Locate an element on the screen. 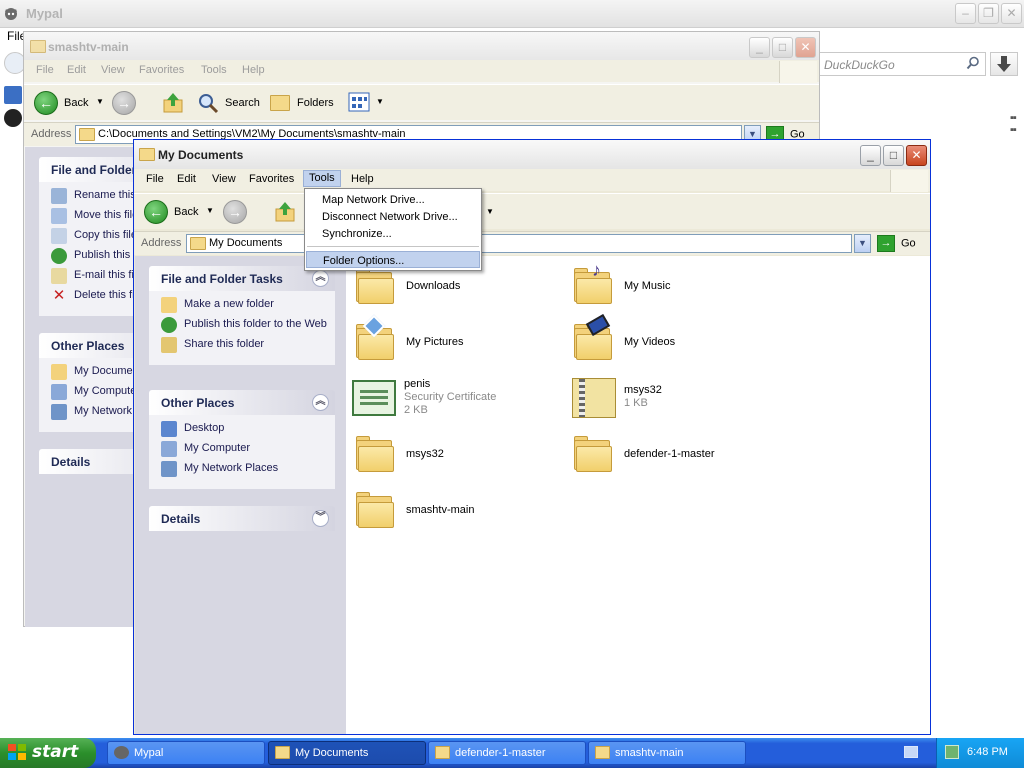 The image size is (1024, 768). file-item-my-videos: My Videos is located at coordinates (662, 340).